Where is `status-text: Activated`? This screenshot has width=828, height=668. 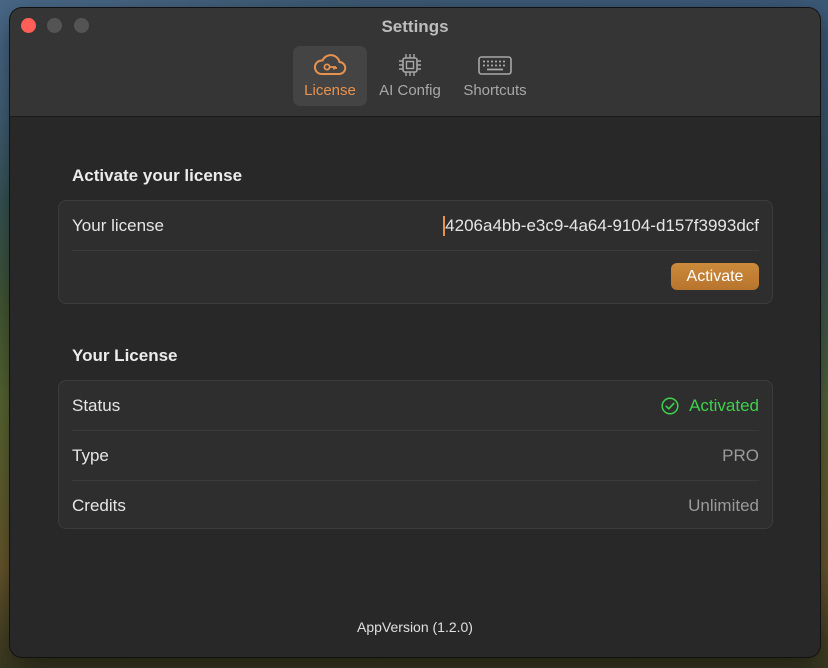
status-text: Activated is located at coordinates (724, 405).